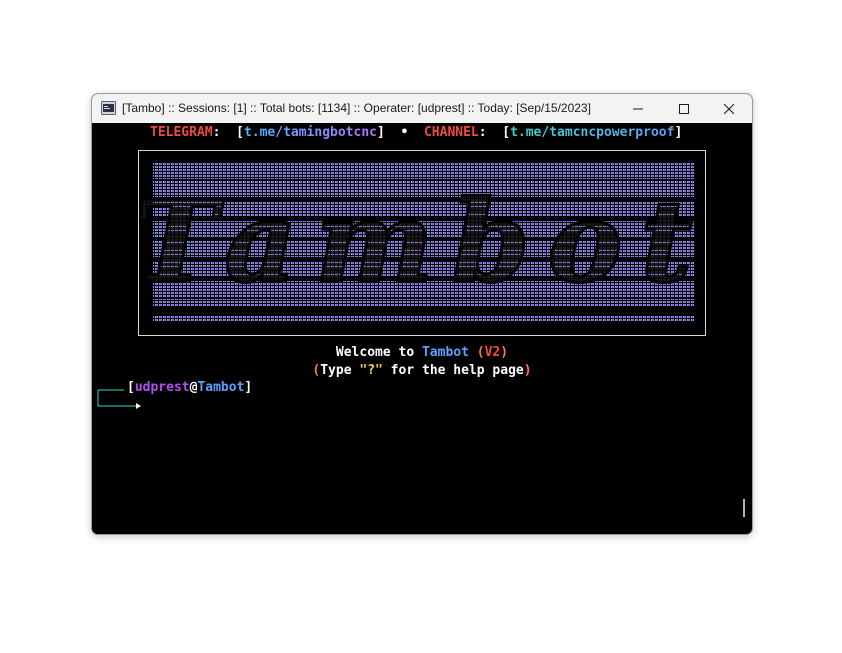 The image size is (842, 653). Describe the element at coordinates (744, 508) in the screenshot. I see `scrollbar-thumb` at that location.